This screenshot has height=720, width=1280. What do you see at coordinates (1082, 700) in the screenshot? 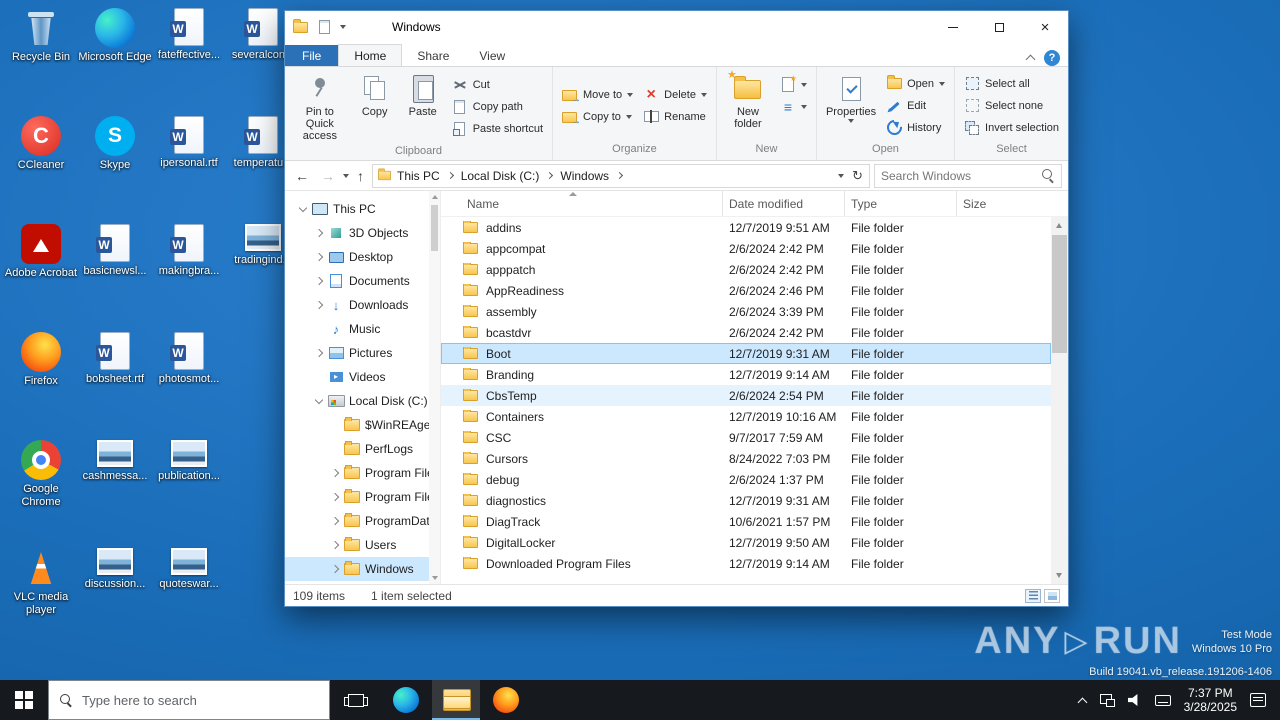
I see `hidden-icons-chevron` at bounding box center [1082, 700].